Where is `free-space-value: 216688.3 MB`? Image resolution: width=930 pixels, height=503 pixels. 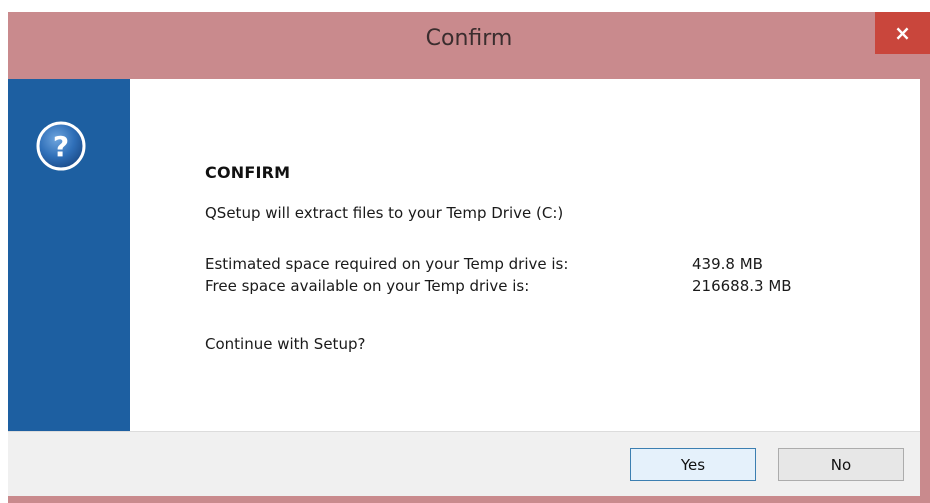 free-space-value: 216688.3 MB is located at coordinates (742, 286).